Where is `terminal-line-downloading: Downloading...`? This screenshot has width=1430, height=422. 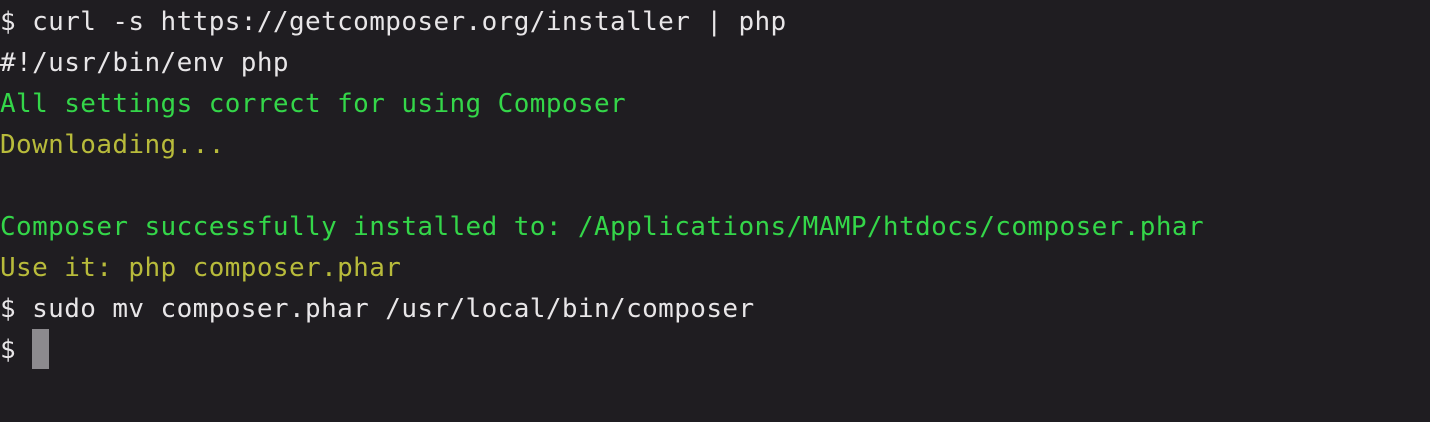 terminal-line-downloading: Downloading... is located at coordinates (112, 145).